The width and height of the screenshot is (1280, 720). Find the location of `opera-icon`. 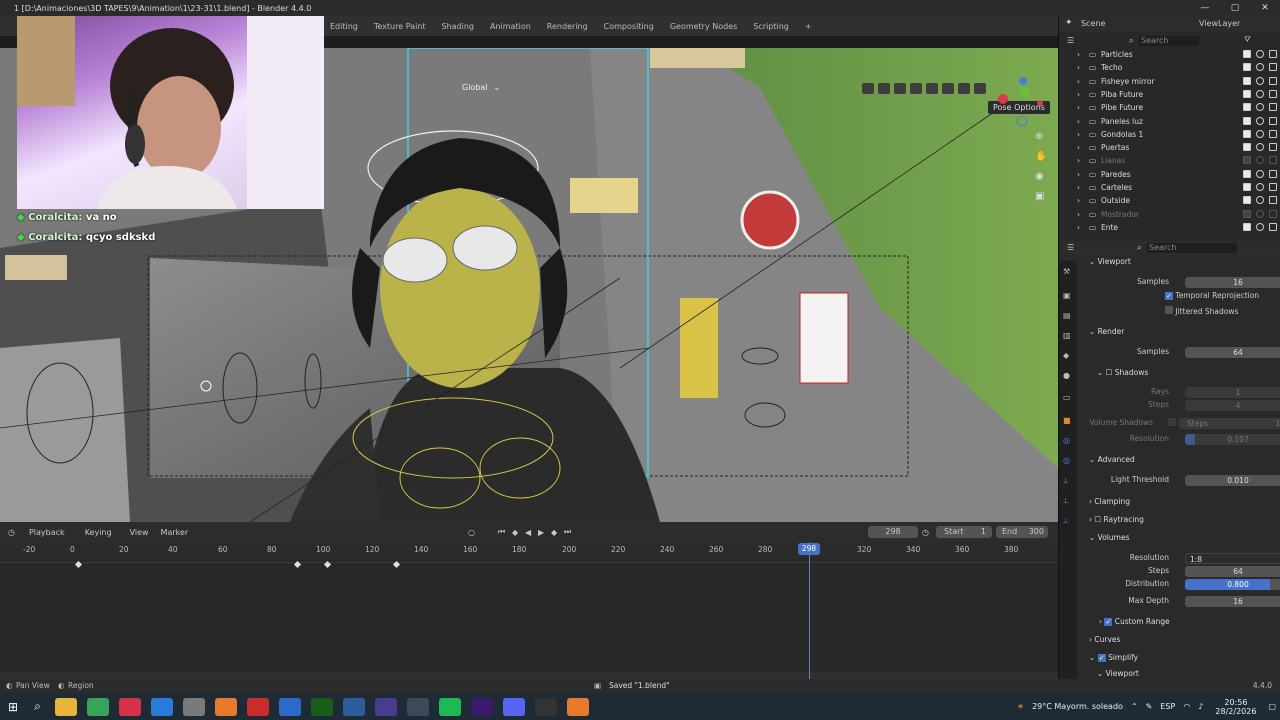

opera-icon is located at coordinates (129, 706).